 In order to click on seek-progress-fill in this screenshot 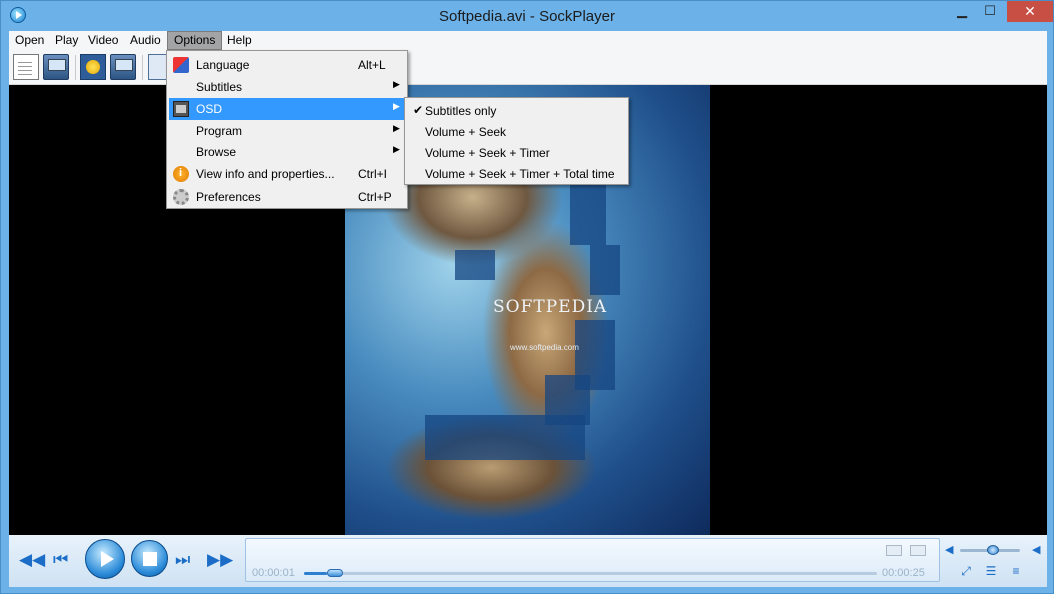, I will do `click(315, 573)`.